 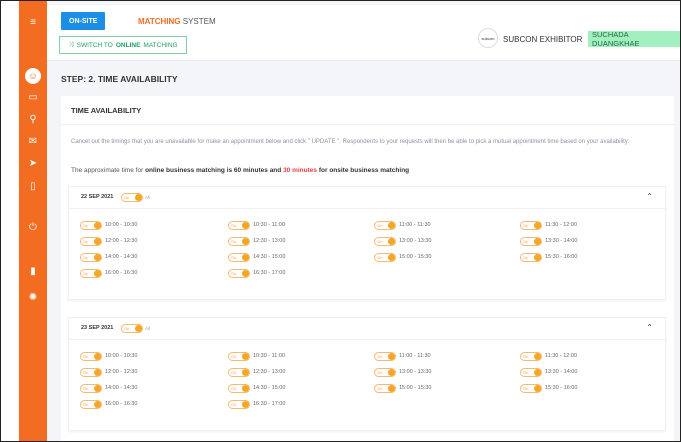 What do you see at coordinates (121, 372) in the screenshot?
I see `slot-time-label: 12:00 - 12:30` at bounding box center [121, 372].